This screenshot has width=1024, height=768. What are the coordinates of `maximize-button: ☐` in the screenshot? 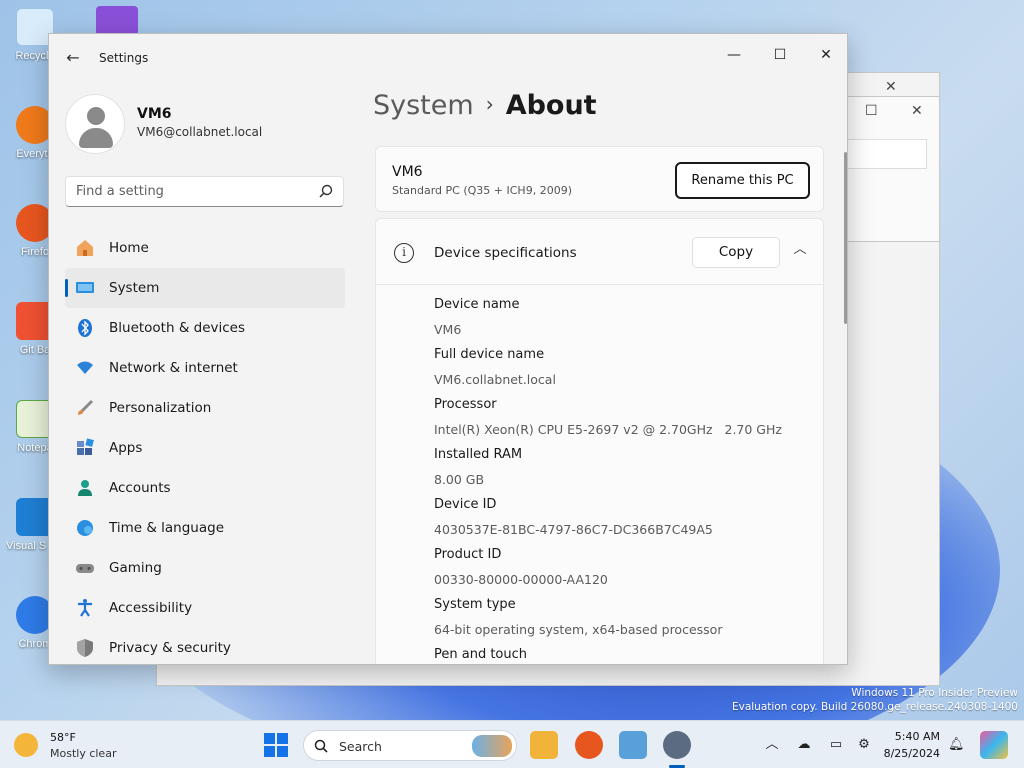 It's located at (780, 55).